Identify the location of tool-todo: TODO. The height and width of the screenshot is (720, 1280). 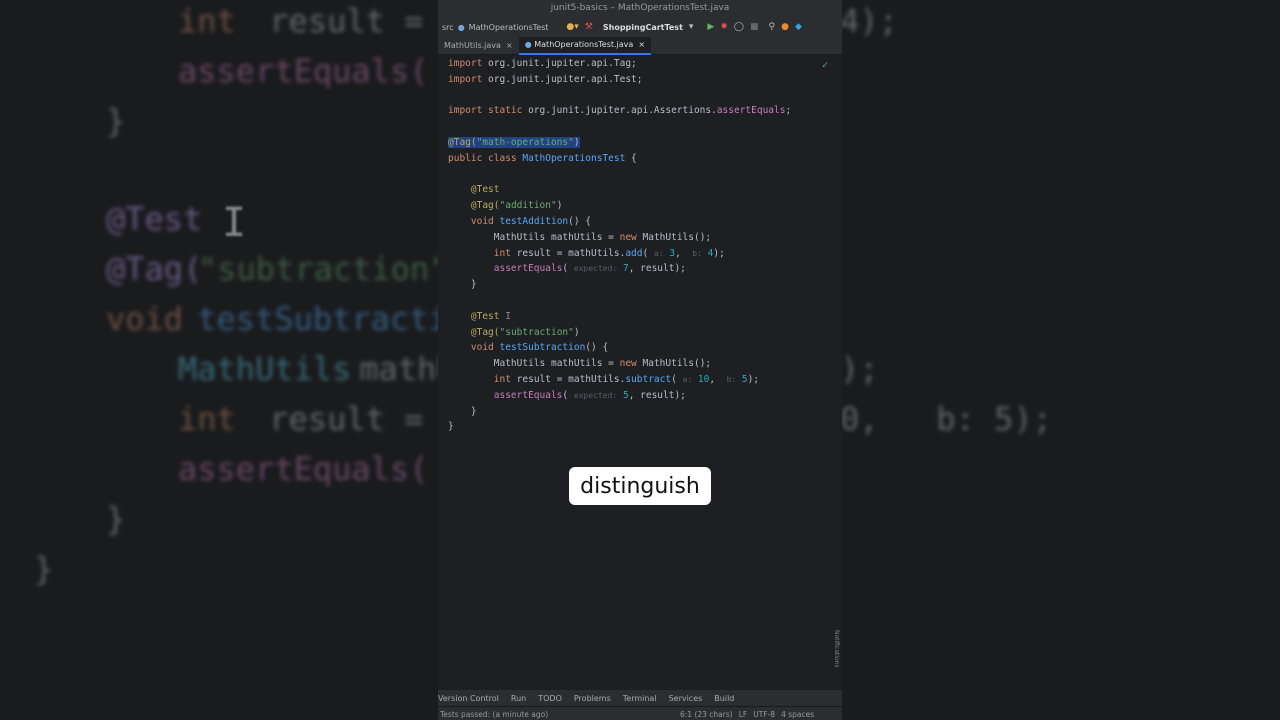
(550, 698).